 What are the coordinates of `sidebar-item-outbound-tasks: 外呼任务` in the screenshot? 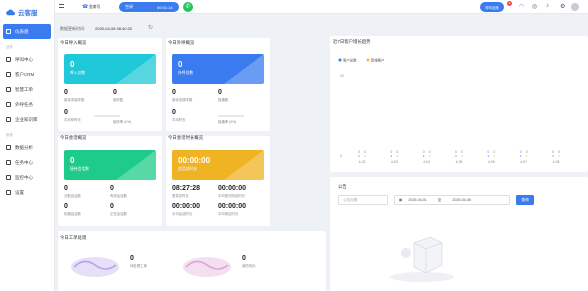 It's located at (27, 104).